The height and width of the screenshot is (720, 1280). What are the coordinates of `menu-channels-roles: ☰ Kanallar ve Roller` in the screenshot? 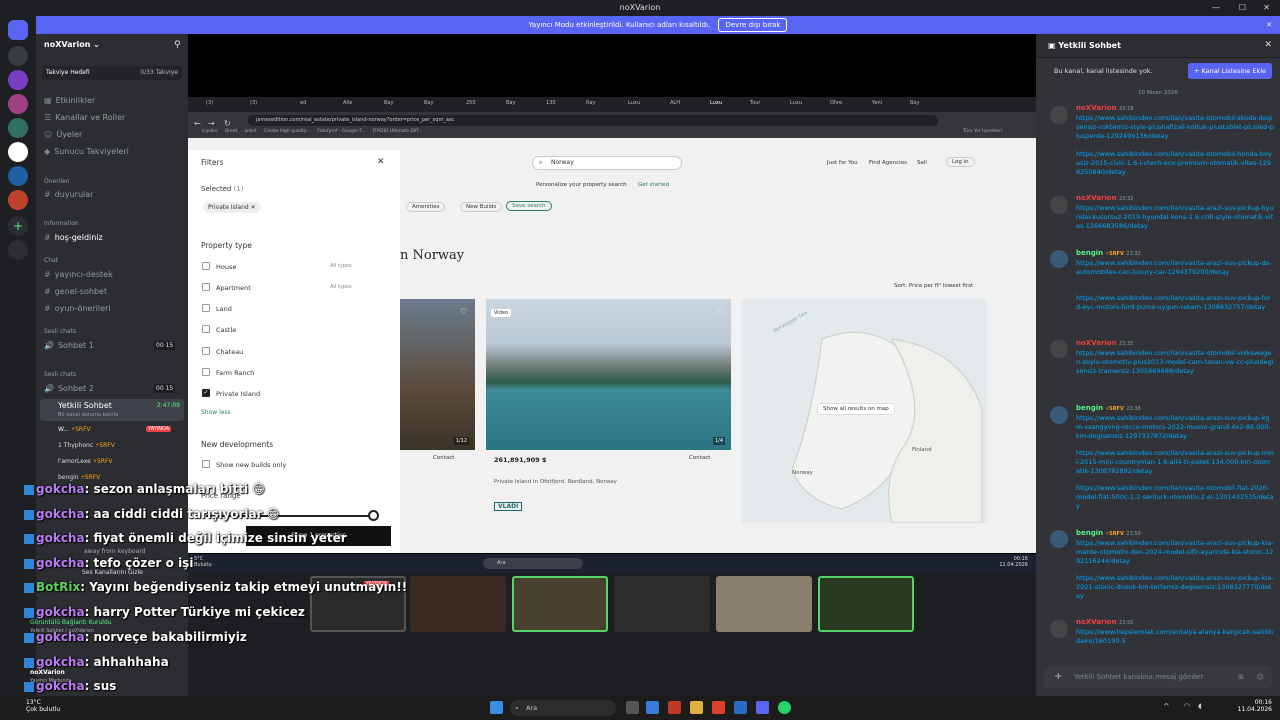 It's located at (84, 117).